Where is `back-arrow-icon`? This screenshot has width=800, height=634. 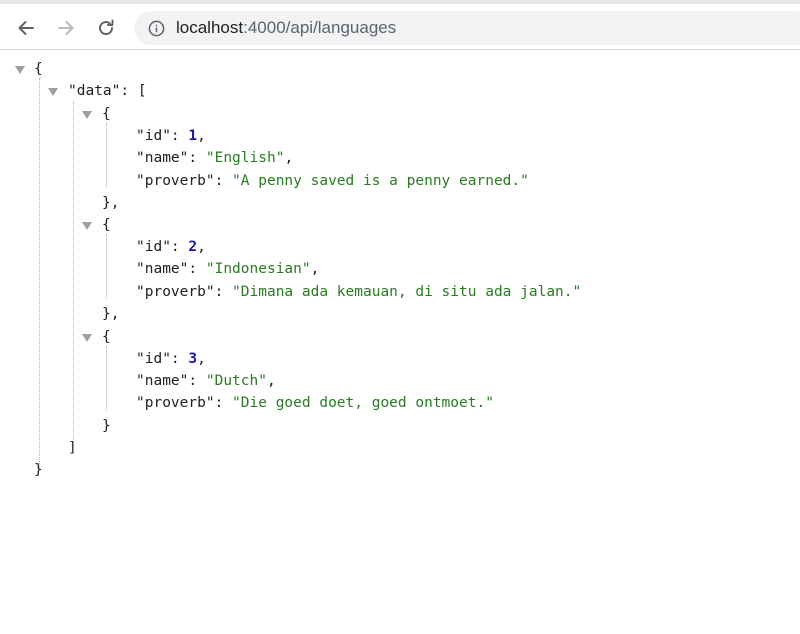 back-arrow-icon is located at coordinates (26, 28).